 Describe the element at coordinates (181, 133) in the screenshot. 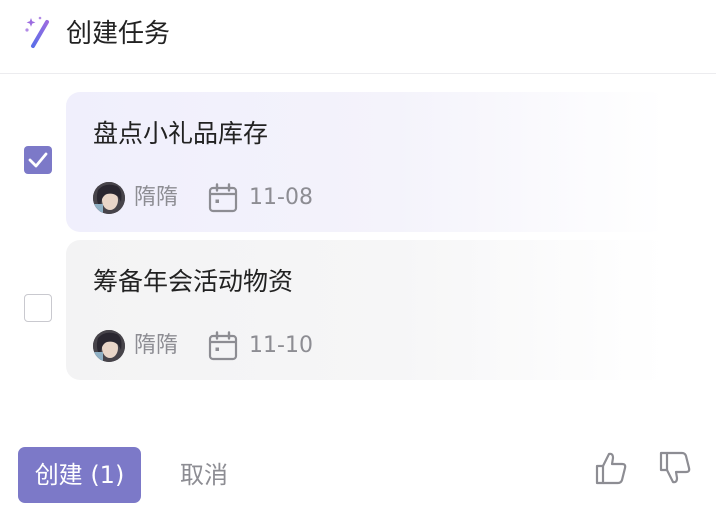

I see `task-title: 盘点小礼品库存` at that location.